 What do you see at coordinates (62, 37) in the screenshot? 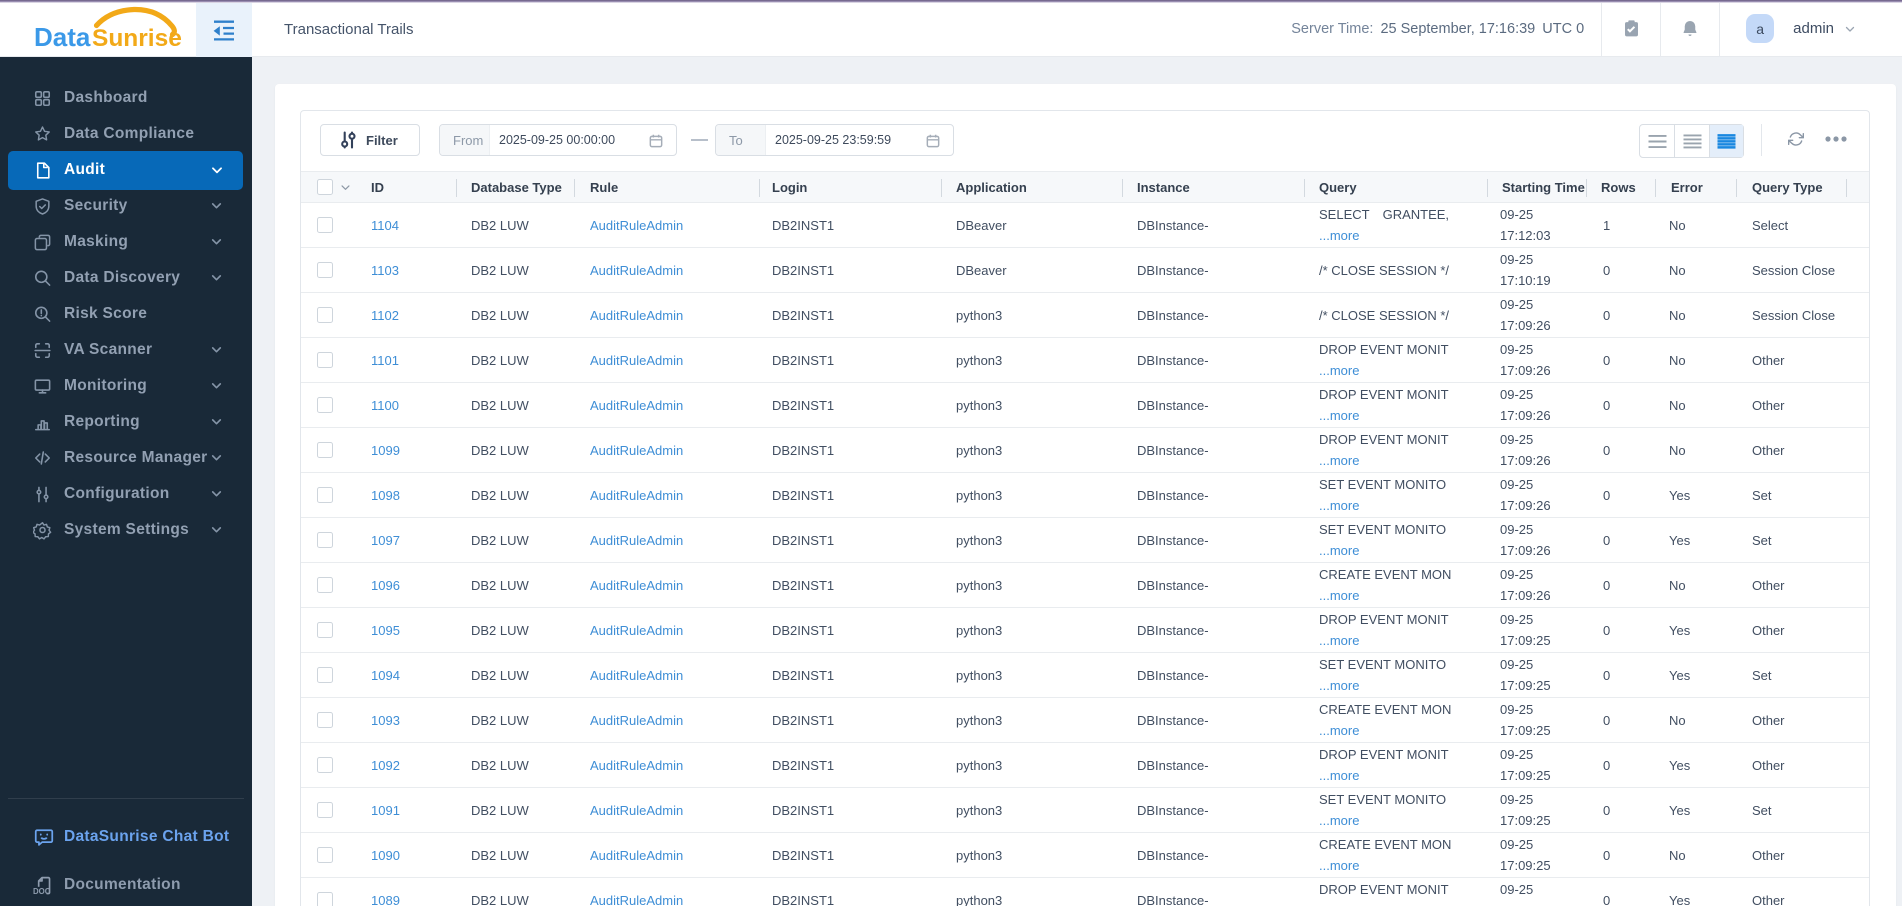
I see `svg-text: Data` at bounding box center [62, 37].